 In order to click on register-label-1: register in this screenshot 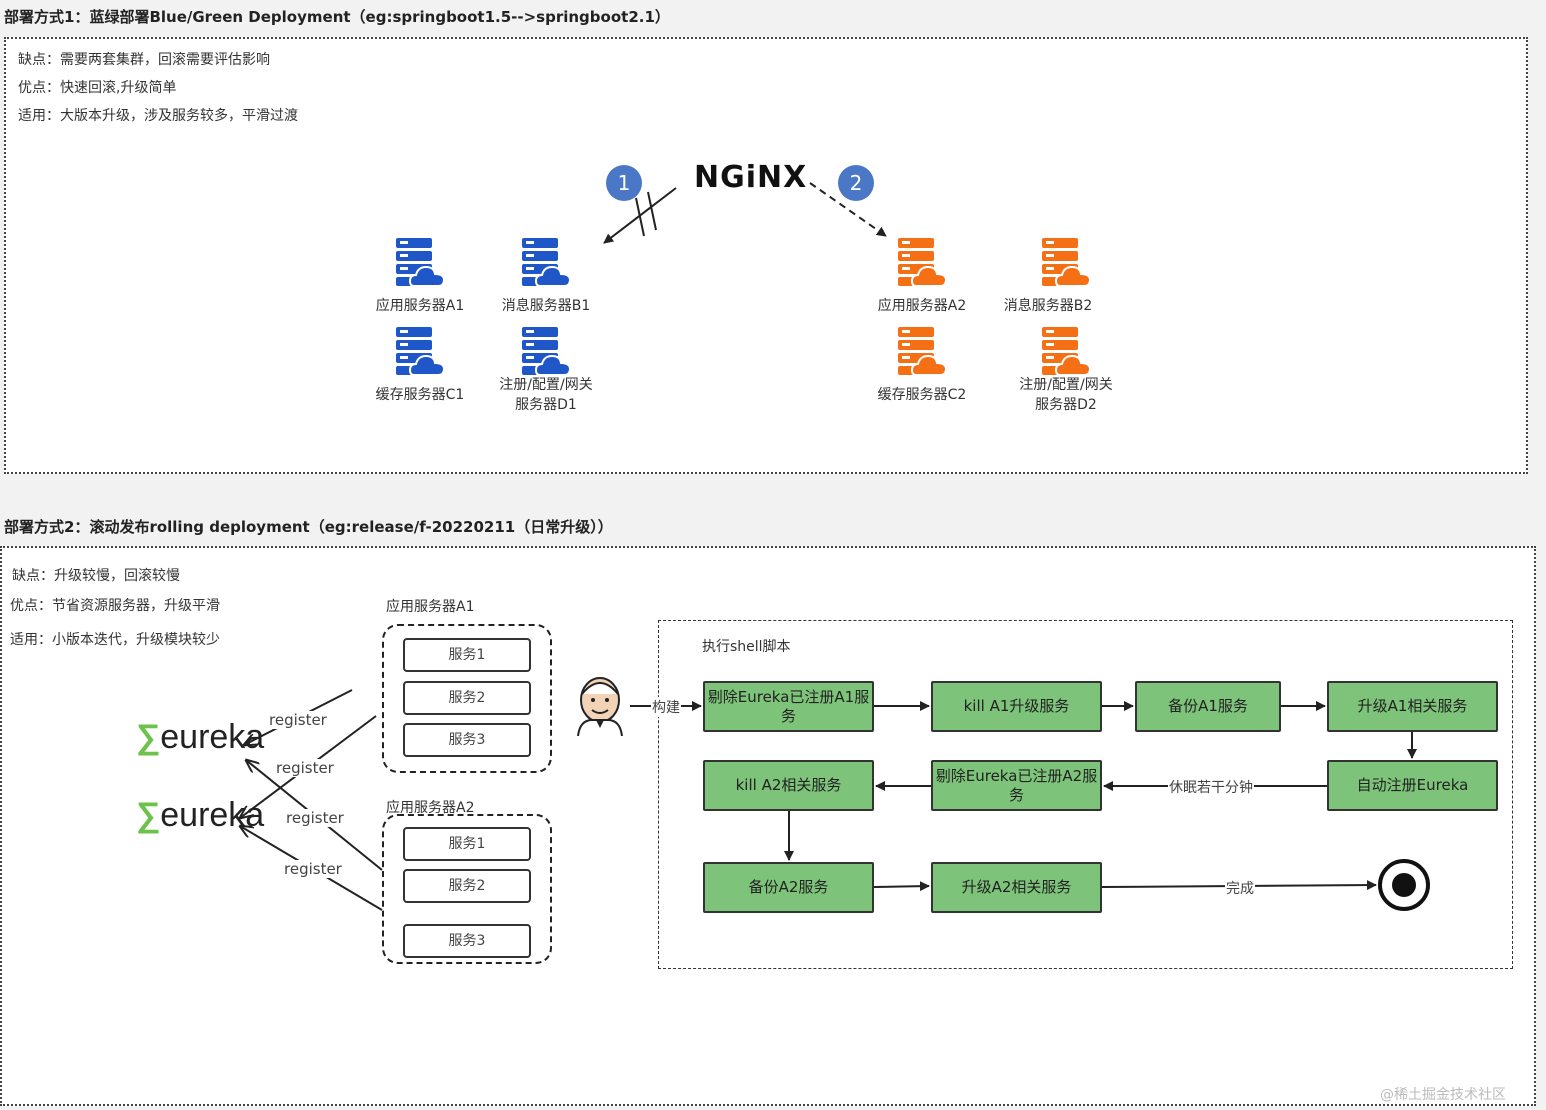, I will do `click(298, 720)`.